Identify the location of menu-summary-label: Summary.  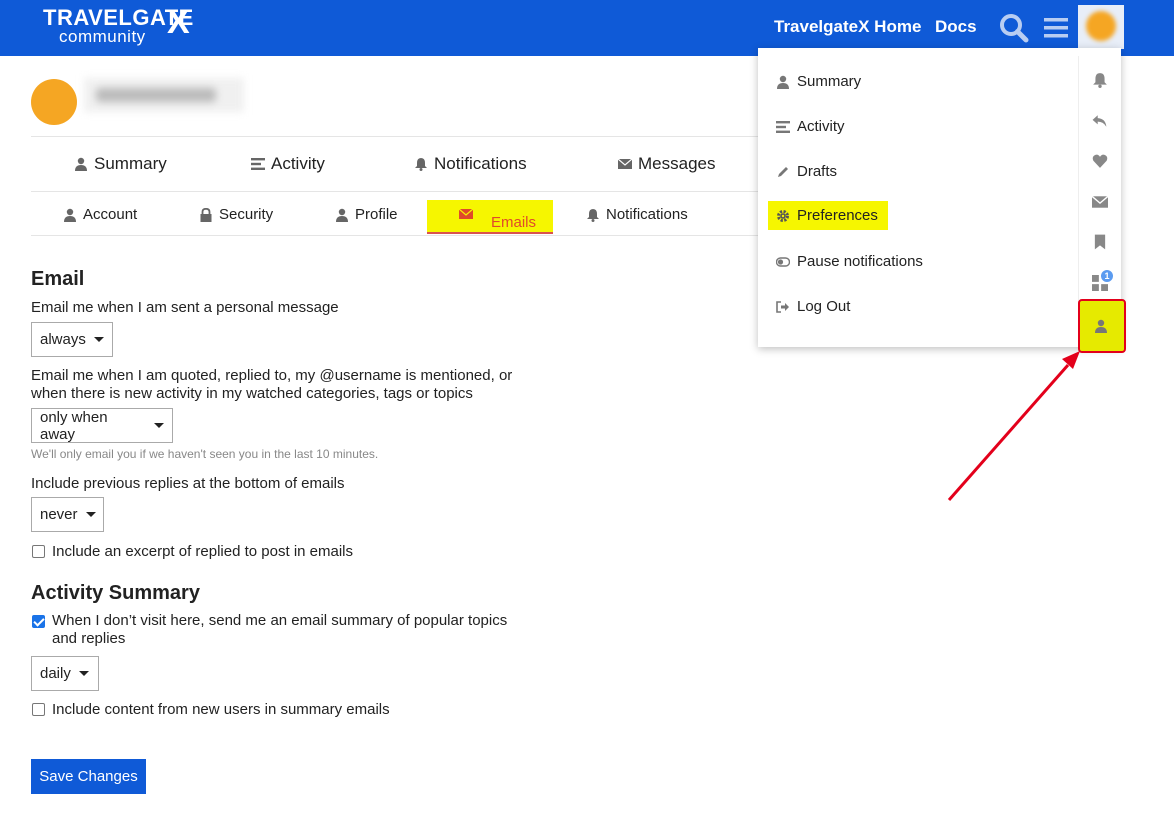
(829, 81).